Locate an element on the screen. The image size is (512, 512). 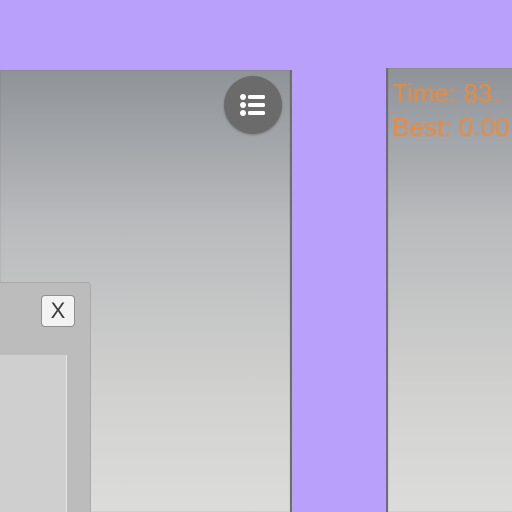
best-readout: Best: 0.00 is located at coordinates (451, 127).